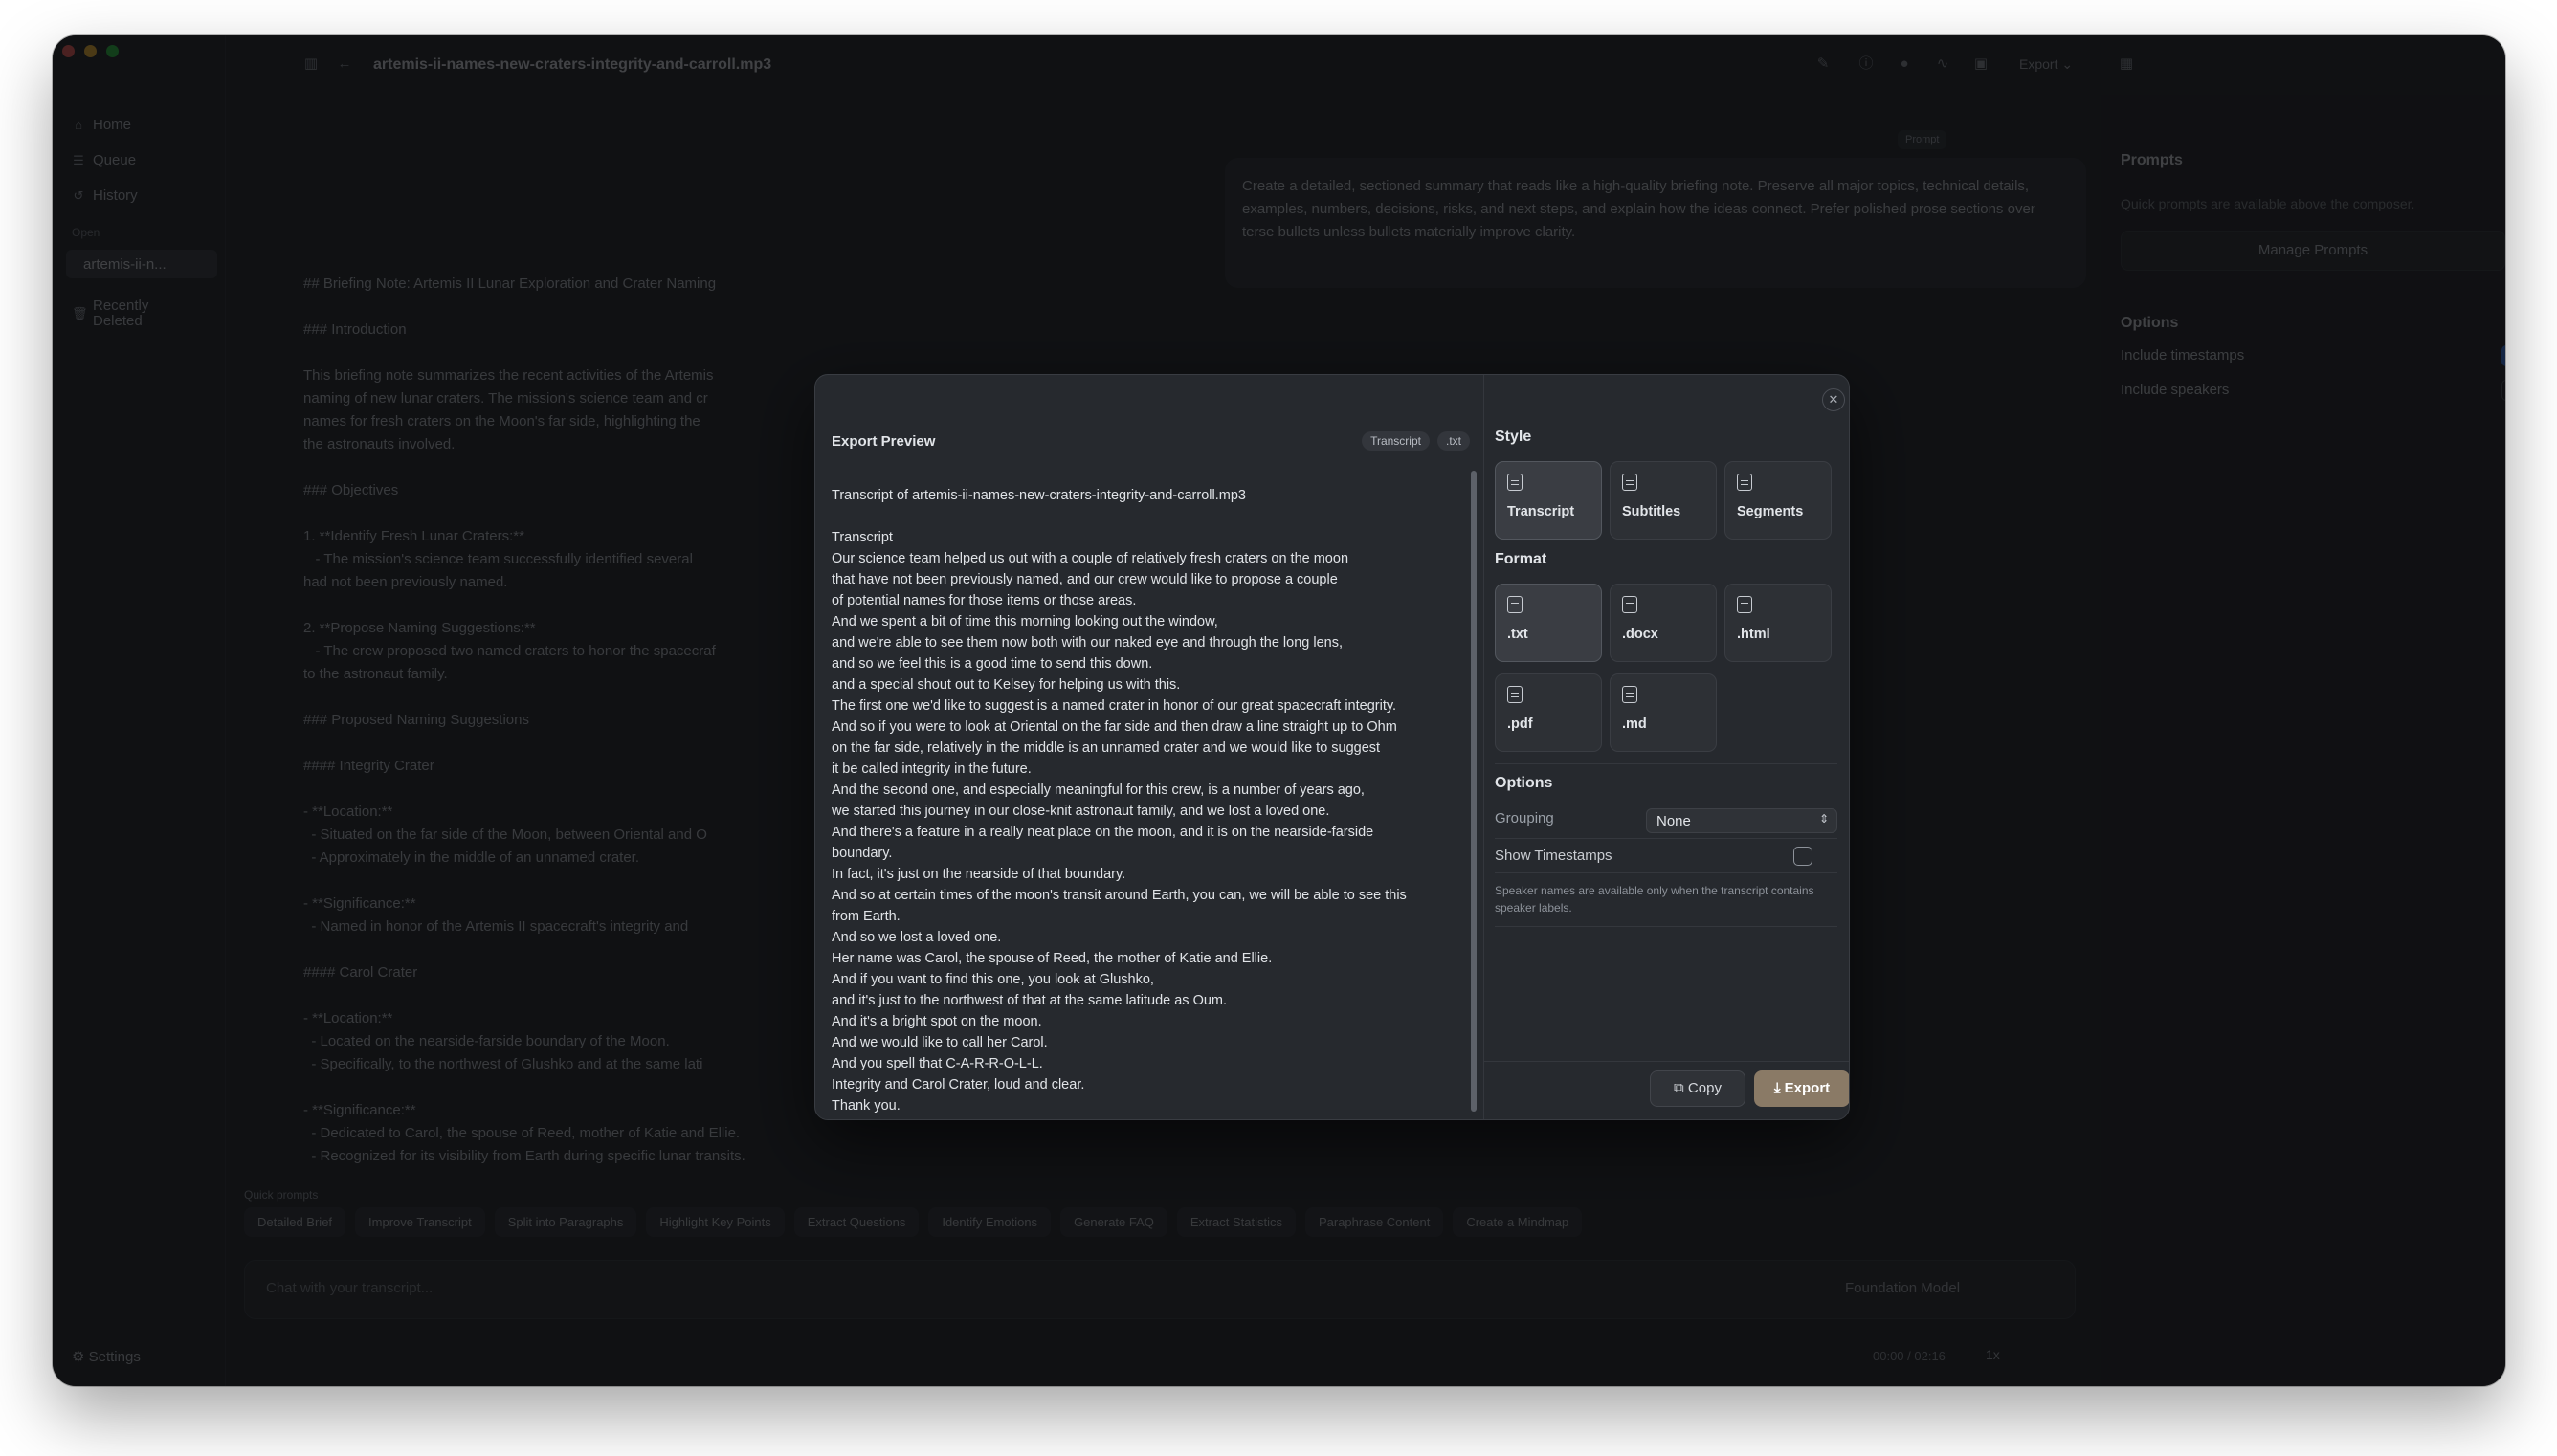 The image size is (2557, 1456). I want to click on grouping-label: Grouping, so click(1524, 819).